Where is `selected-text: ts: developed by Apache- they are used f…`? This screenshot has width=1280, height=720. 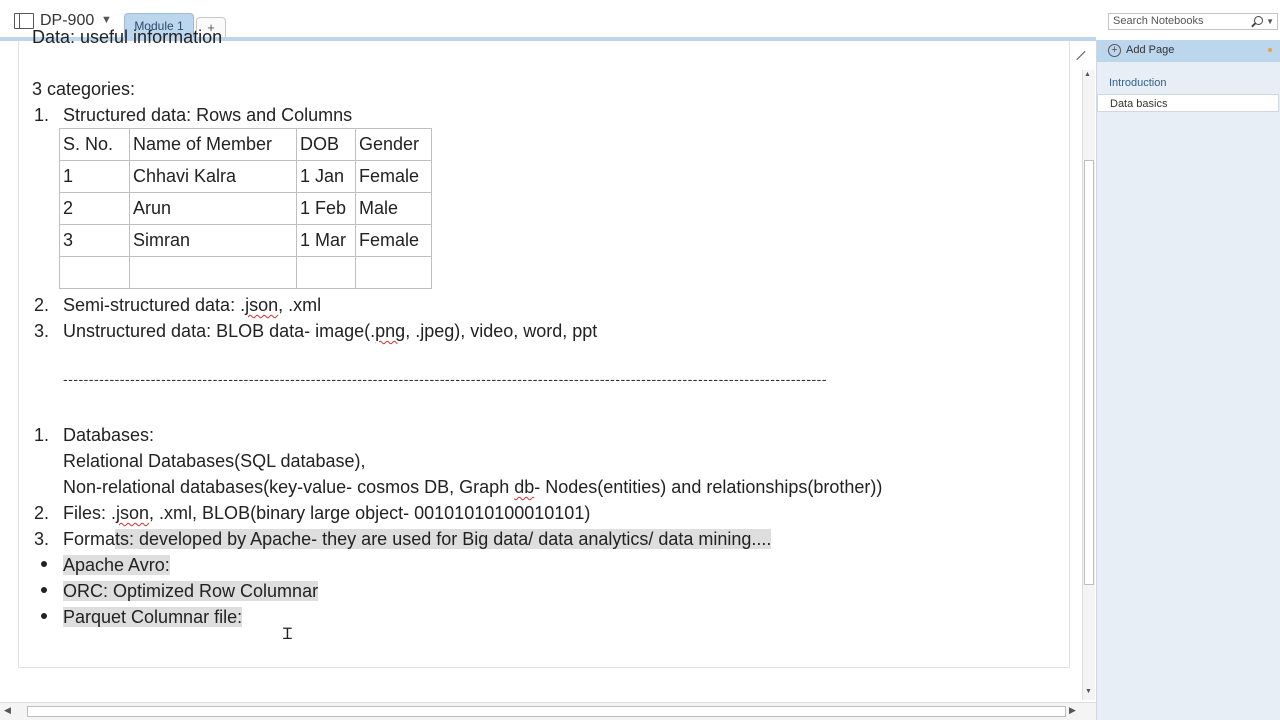
selected-text: ts: developed by Apache- they are used f… is located at coordinates (443, 539).